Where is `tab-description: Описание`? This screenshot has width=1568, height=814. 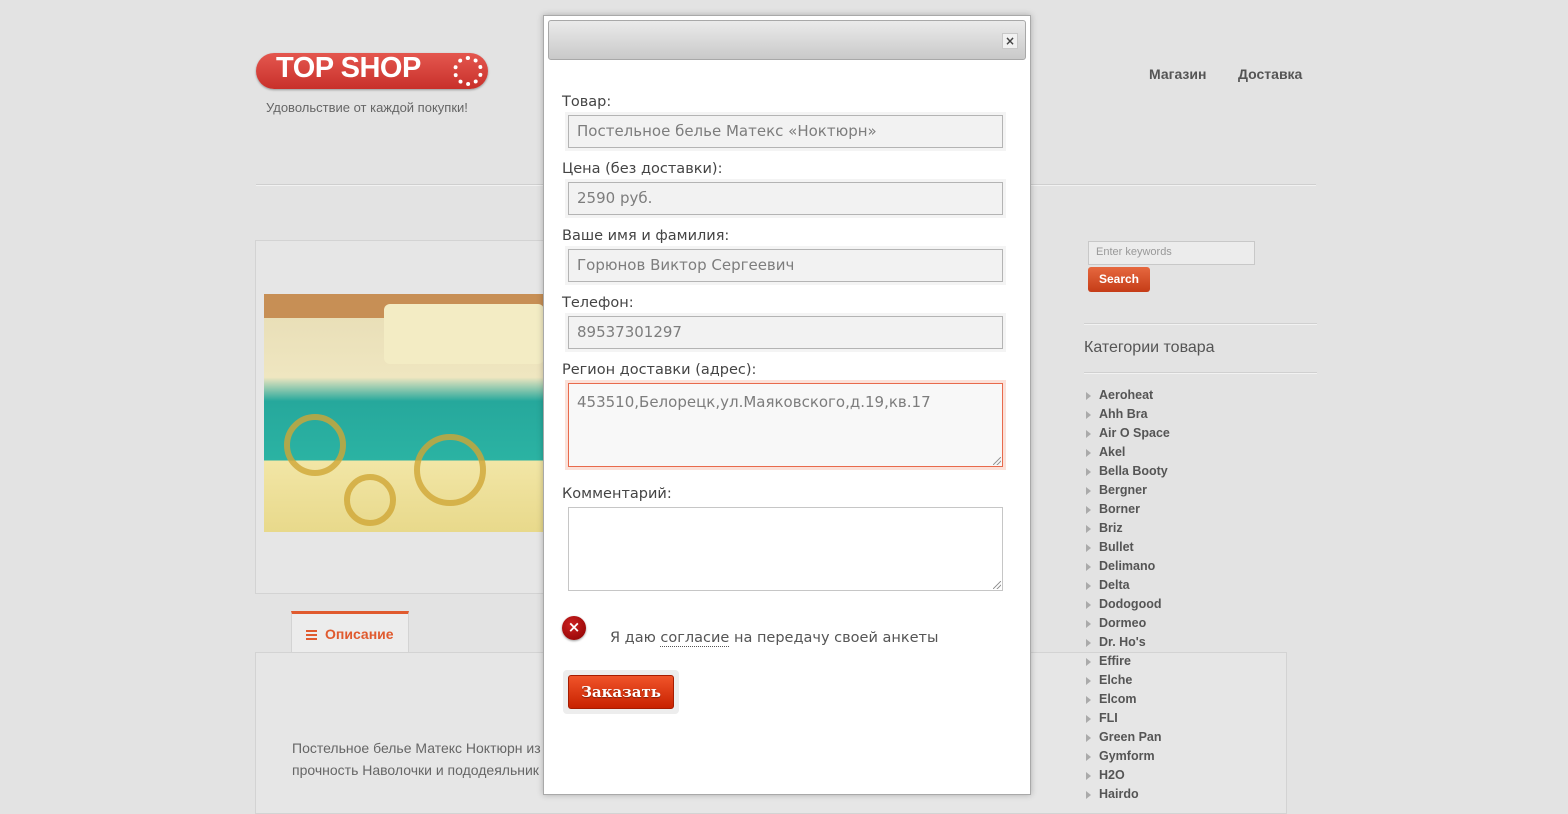 tab-description: Описание is located at coordinates (350, 631).